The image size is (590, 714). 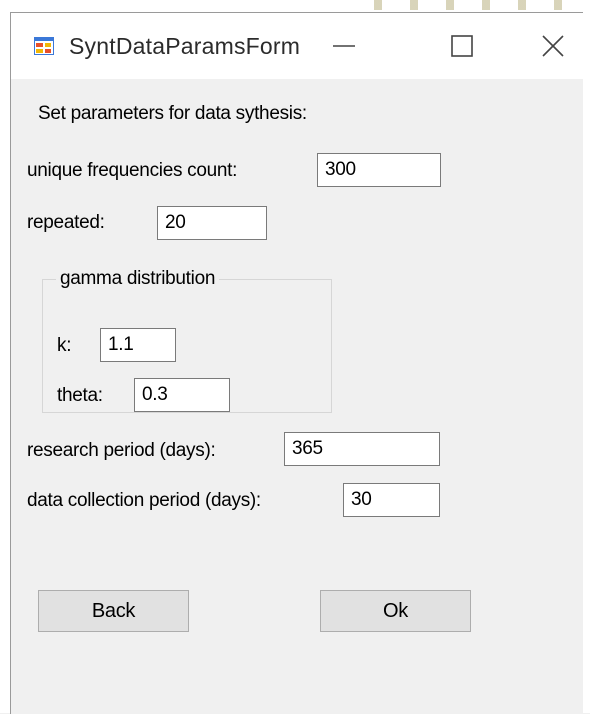 I want to click on form-heading: Set parameters for data sythesis:, so click(x=172, y=113).